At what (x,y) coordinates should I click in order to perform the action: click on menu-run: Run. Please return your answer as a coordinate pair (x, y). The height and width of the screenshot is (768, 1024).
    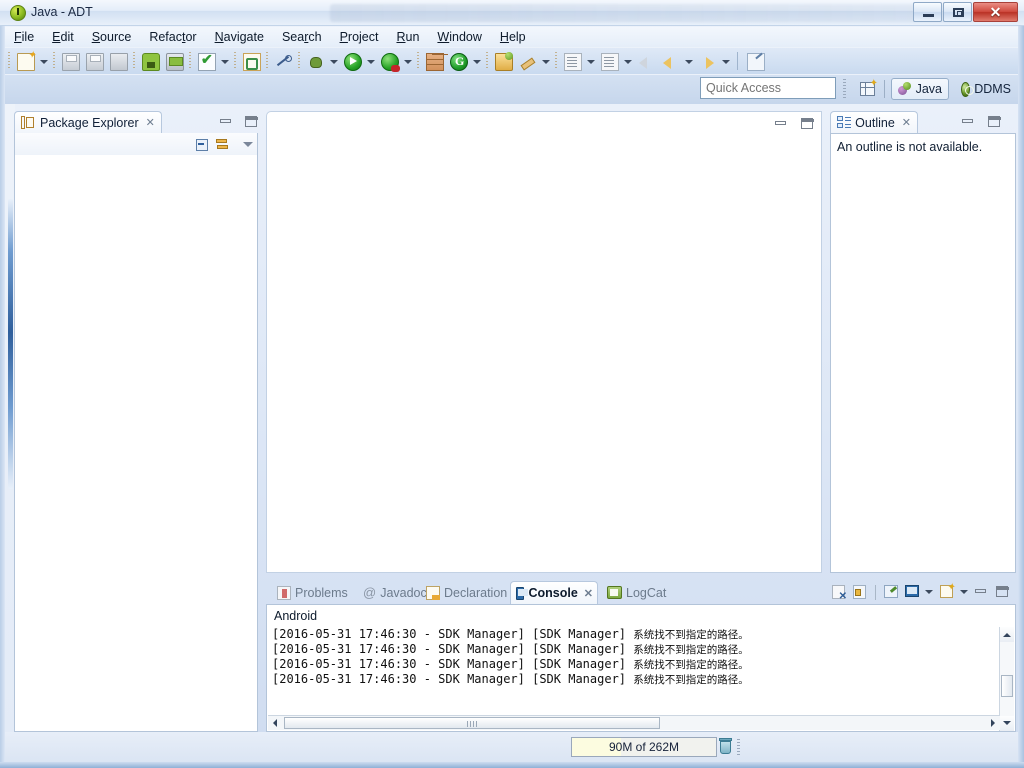
    Looking at the image, I should click on (407, 37).